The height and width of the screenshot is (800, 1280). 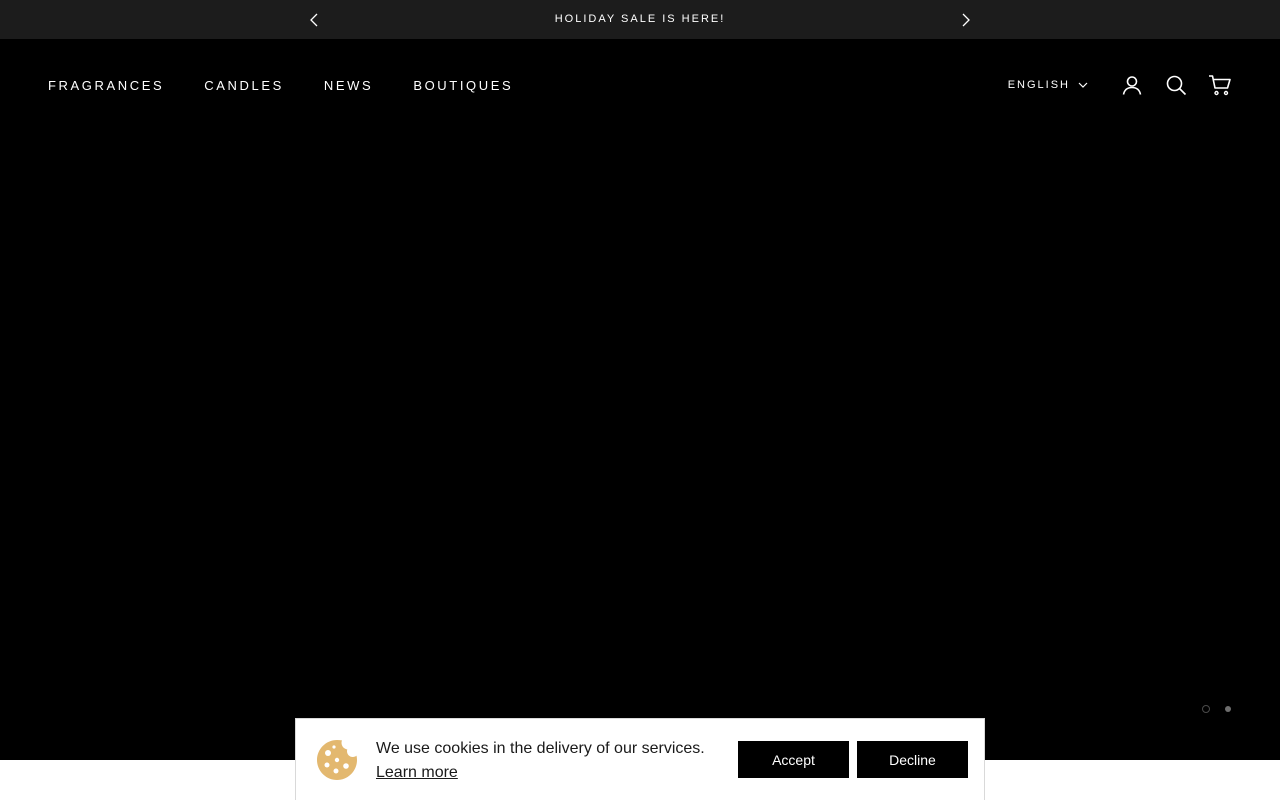 I want to click on language-label: ENGLISH, so click(x=1038, y=85).